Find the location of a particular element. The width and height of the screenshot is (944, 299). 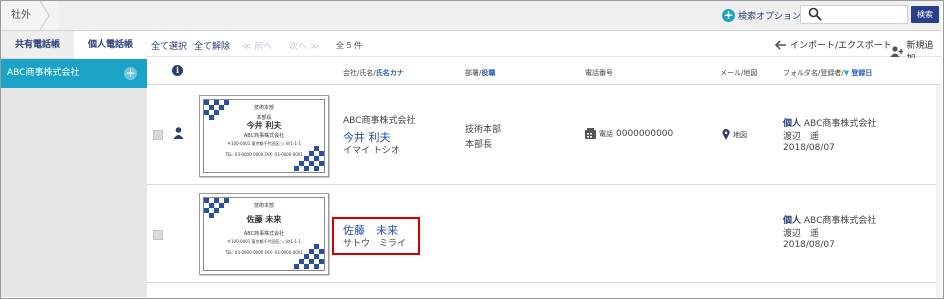

col-company-name: 会社/氏名/氏名カナ is located at coordinates (373, 73).